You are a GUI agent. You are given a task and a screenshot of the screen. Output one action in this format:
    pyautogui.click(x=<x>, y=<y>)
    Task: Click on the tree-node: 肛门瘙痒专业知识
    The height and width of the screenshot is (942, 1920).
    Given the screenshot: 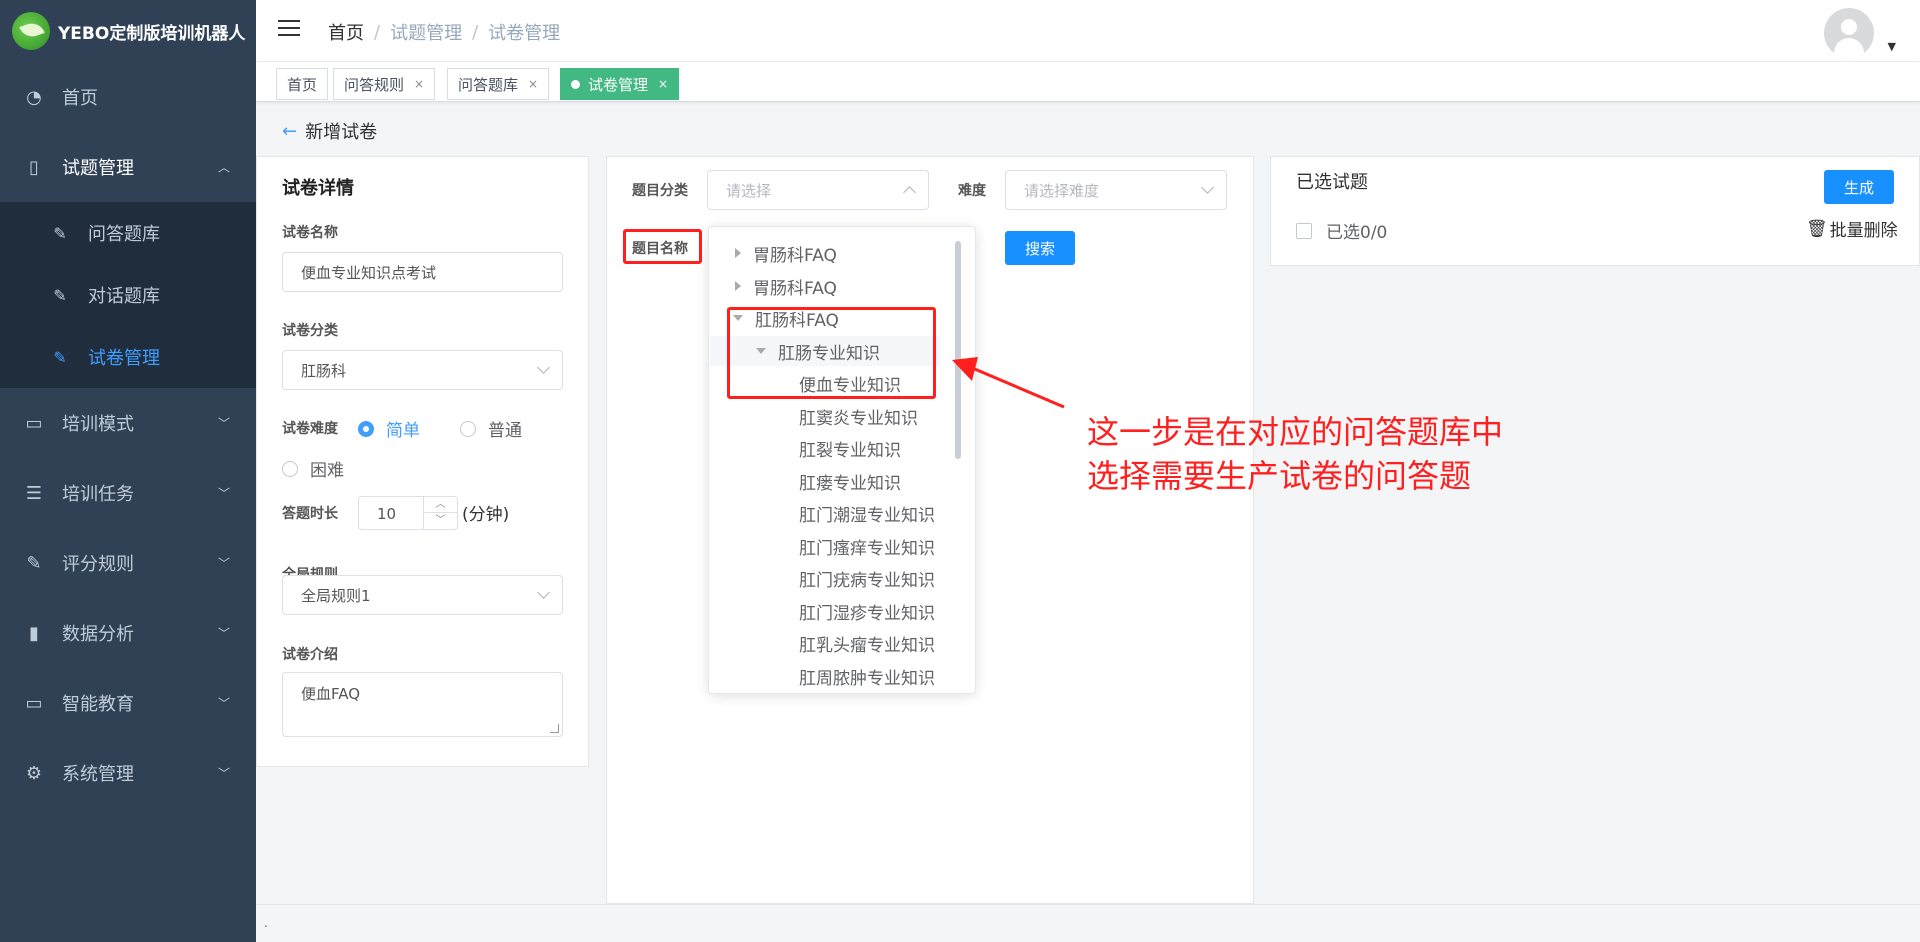 What is the action you would take?
    pyautogui.click(x=867, y=546)
    